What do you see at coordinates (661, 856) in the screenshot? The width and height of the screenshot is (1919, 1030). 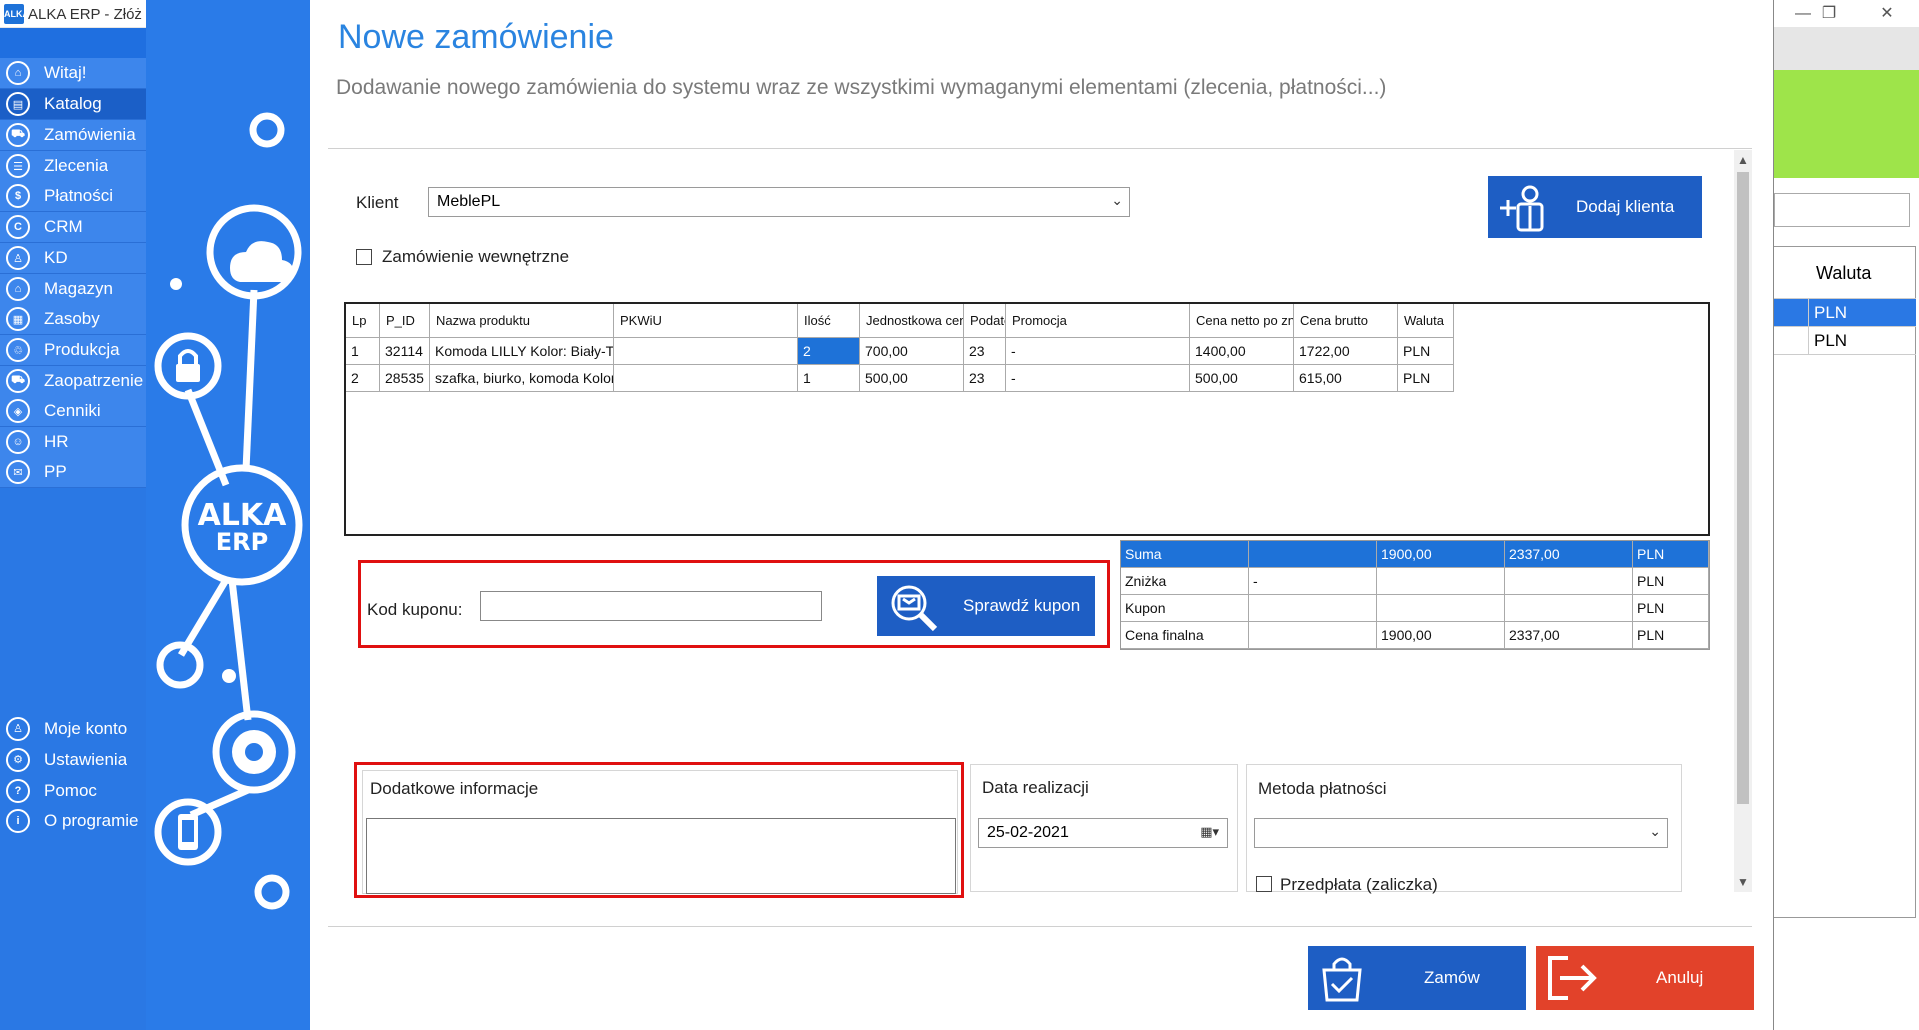 I see `additional-info-textarea` at bounding box center [661, 856].